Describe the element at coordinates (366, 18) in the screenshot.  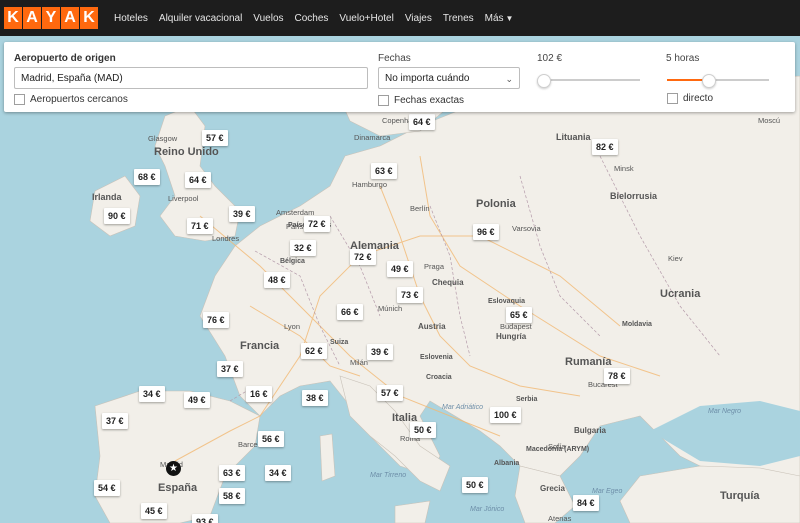
I see `nav-flight-hotel: Vuelo+Hotel` at that location.